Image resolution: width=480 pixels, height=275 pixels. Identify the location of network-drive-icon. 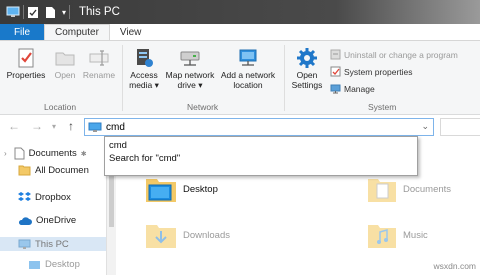
(190, 58).